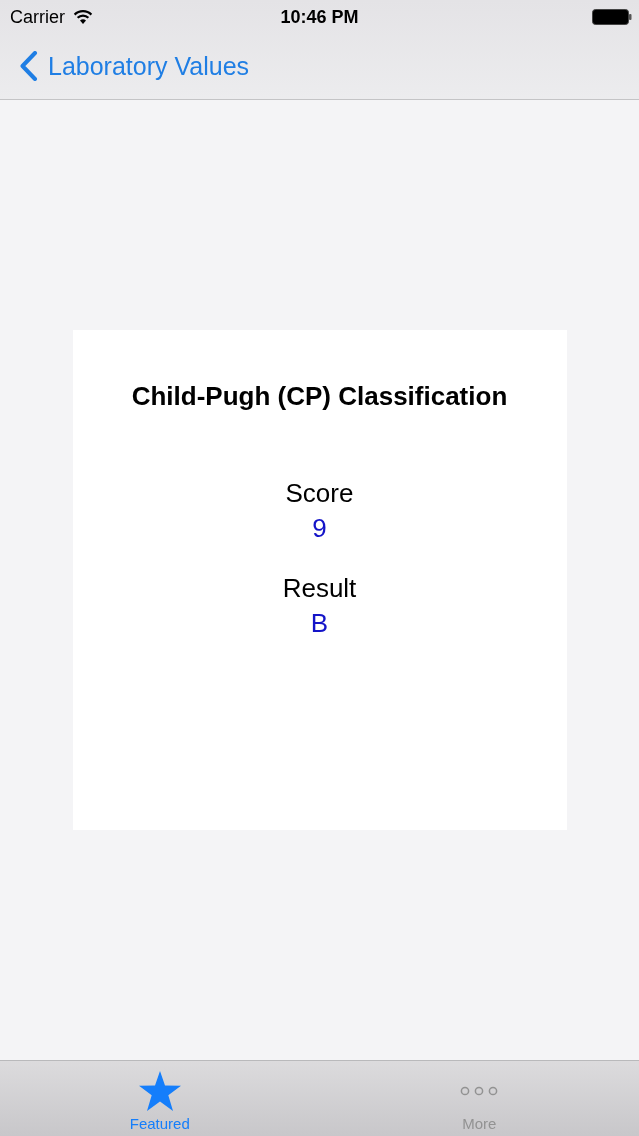 The width and height of the screenshot is (639, 1136). I want to click on chevron-left-icon, so click(28, 66).